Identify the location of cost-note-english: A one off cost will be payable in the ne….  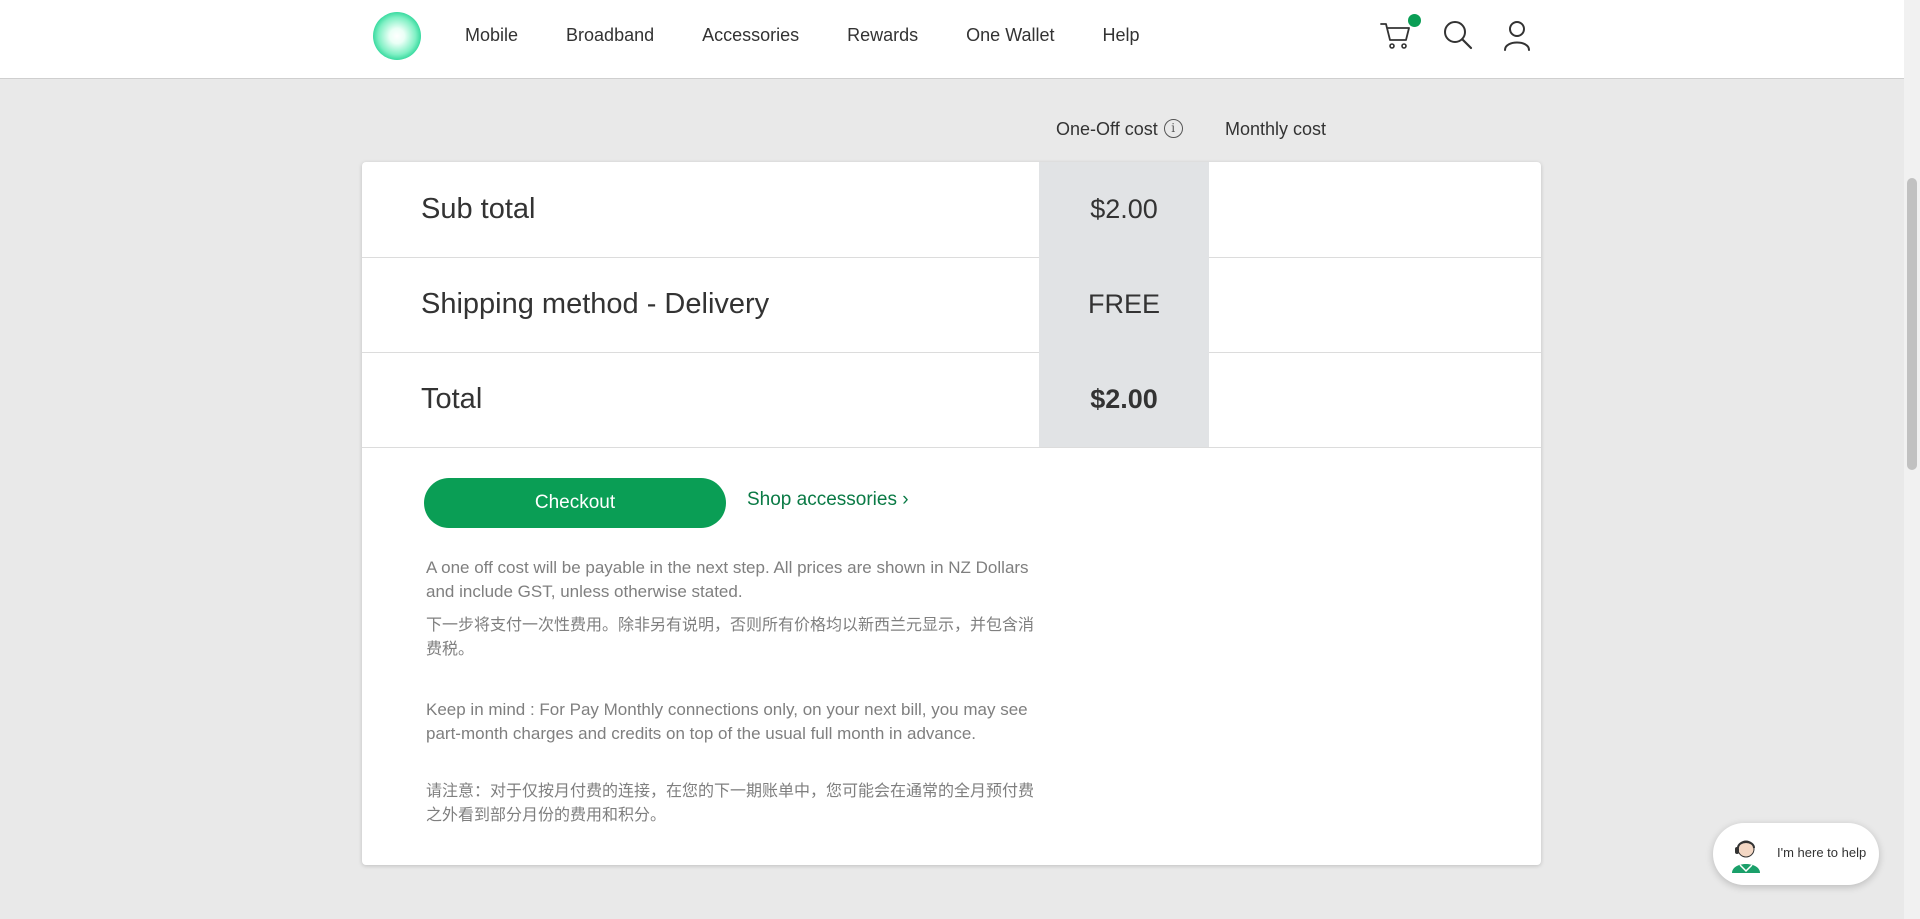
(727, 579).